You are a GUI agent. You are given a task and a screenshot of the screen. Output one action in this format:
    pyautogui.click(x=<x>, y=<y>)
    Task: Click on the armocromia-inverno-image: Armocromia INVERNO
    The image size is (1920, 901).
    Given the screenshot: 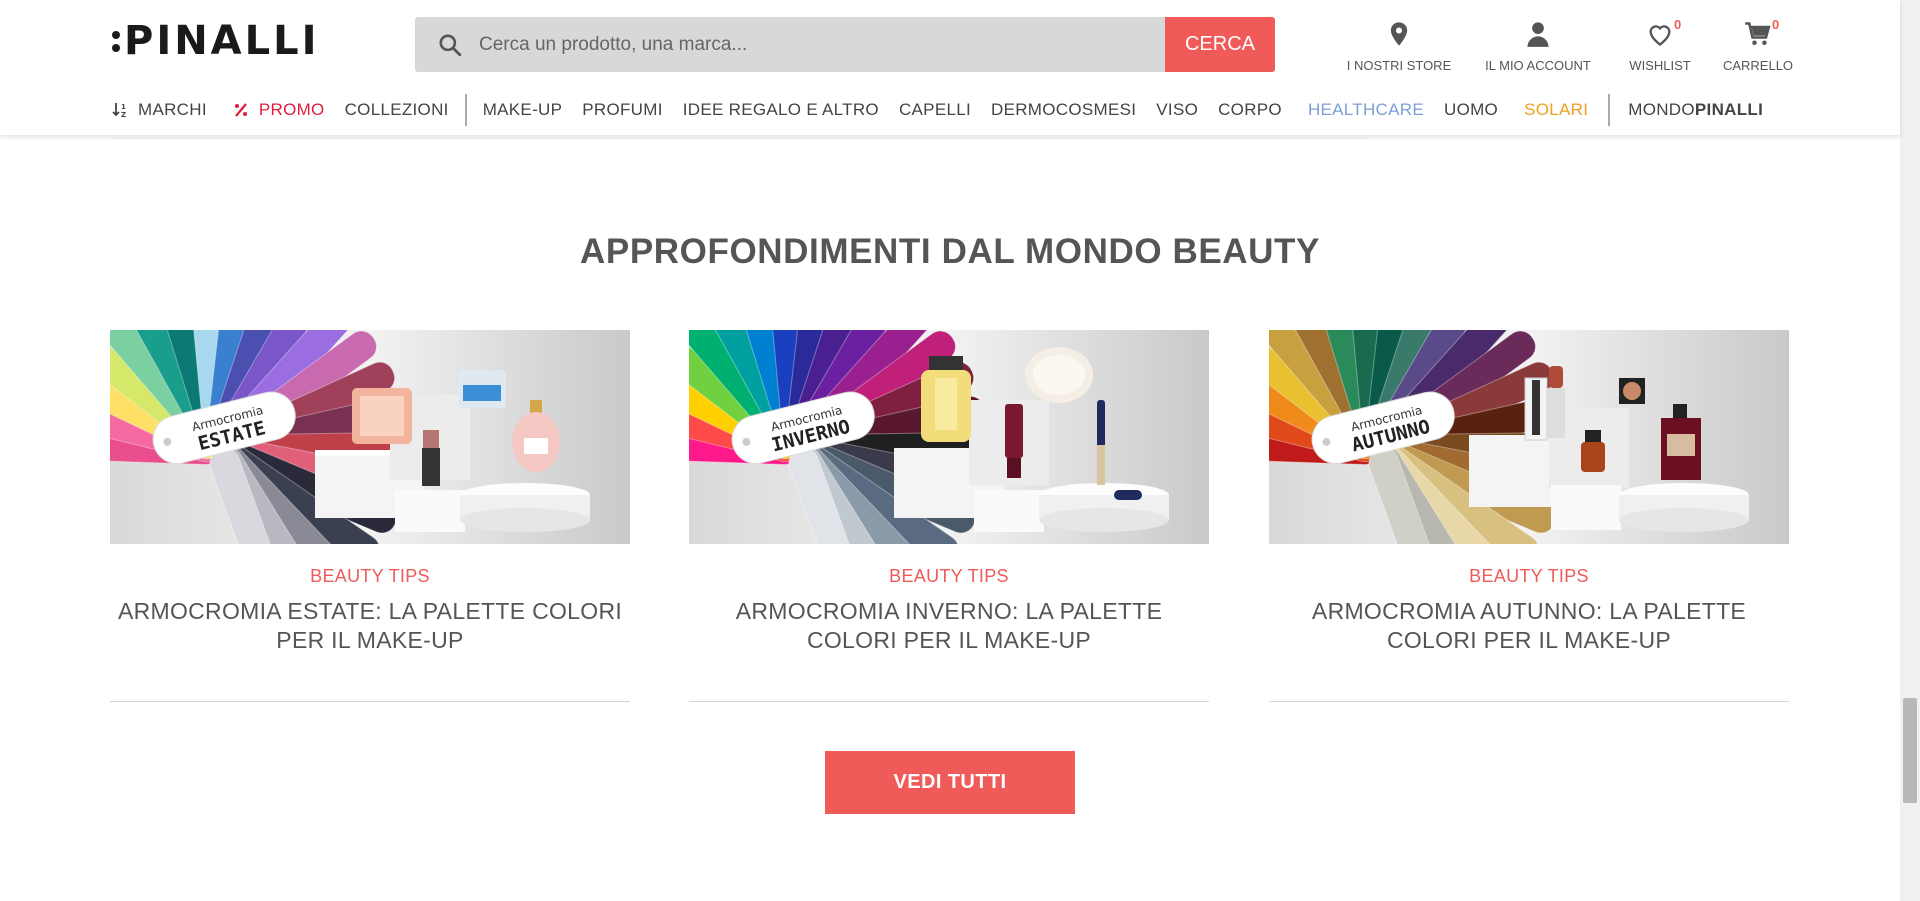 What is the action you would take?
    pyautogui.click(x=949, y=437)
    